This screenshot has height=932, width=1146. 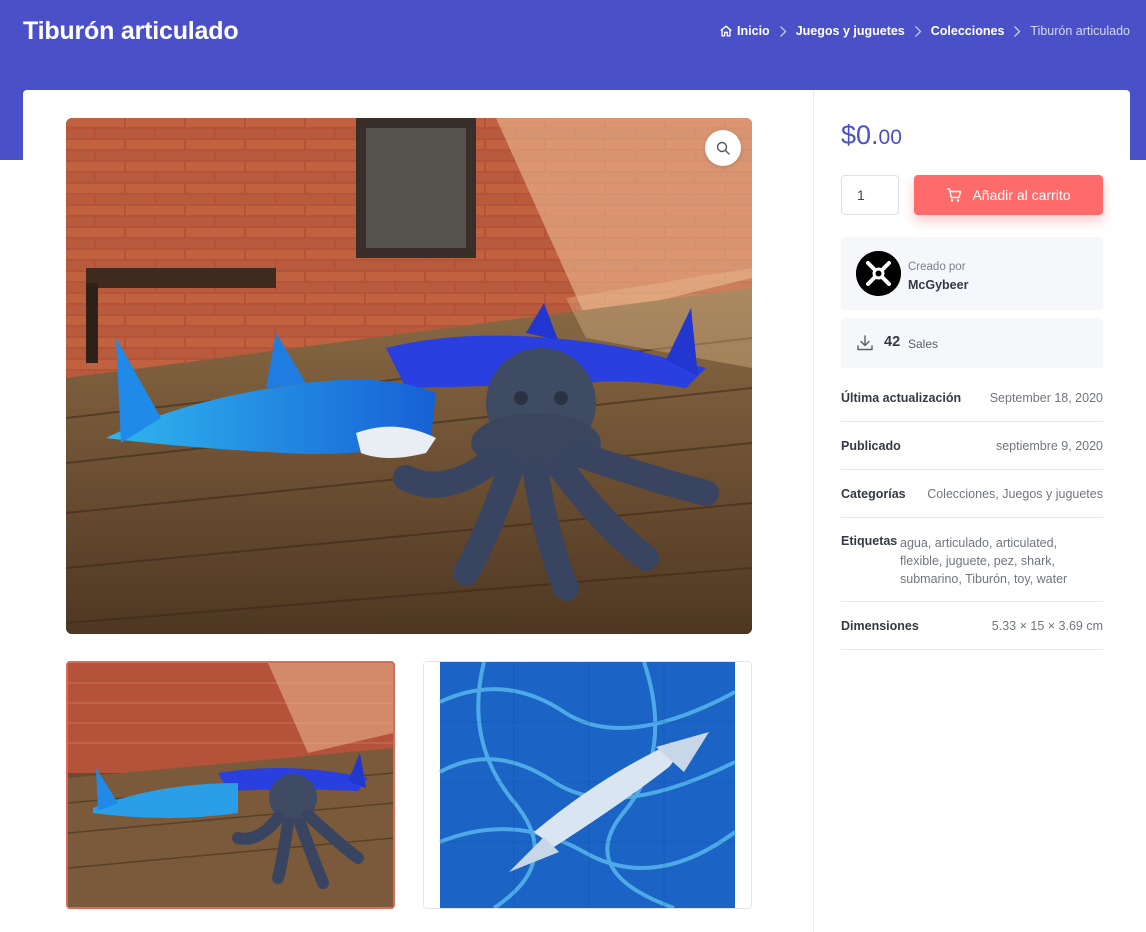 What do you see at coordinates (870, 195) in the screenshot?
I see `quantity-input` at bounding box center [870, 195].